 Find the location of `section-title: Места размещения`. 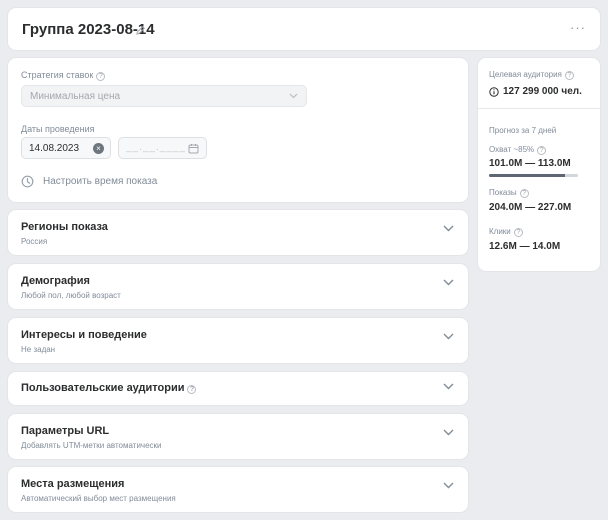

section-title: Места размещения is located at coordinates (73, 484).